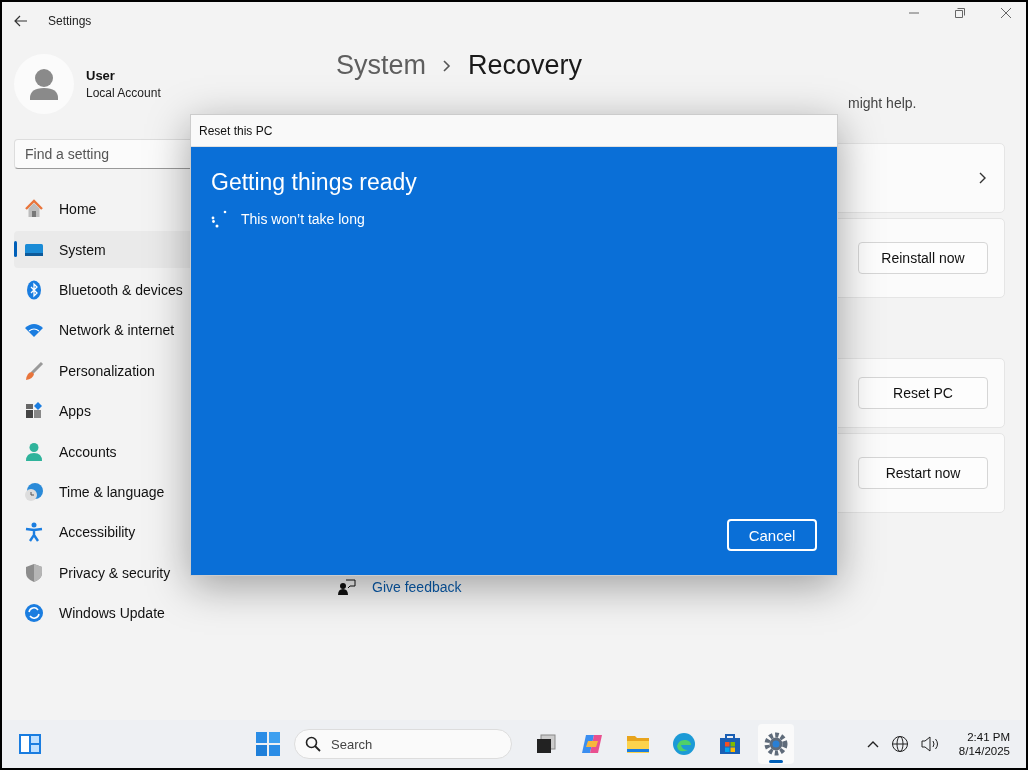 The height and width of the screenshot is (770, 1028). What do you see at coordinates (929, 744) in the screenshot?
I see `speaker-icon` at bounding box center [929, 744].